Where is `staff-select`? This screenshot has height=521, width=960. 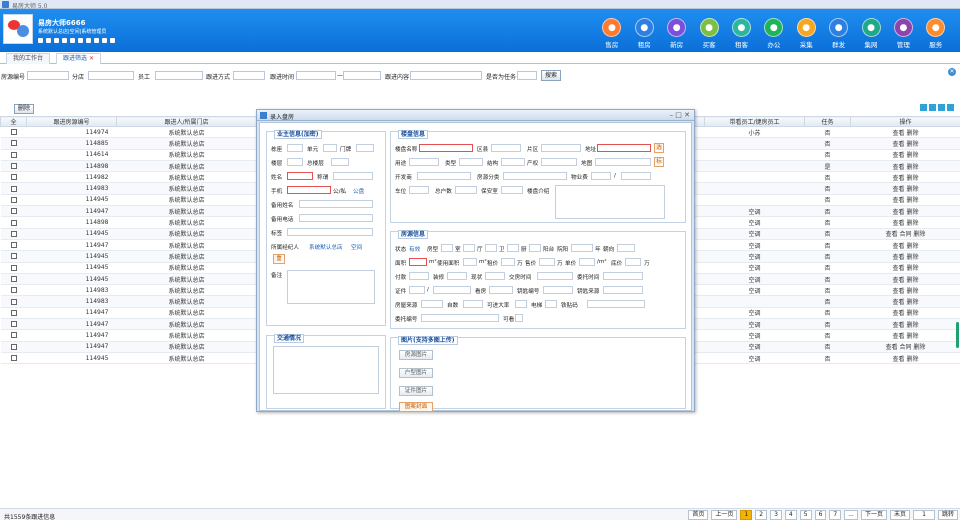
staff-select is located at coordinates (179, 75).